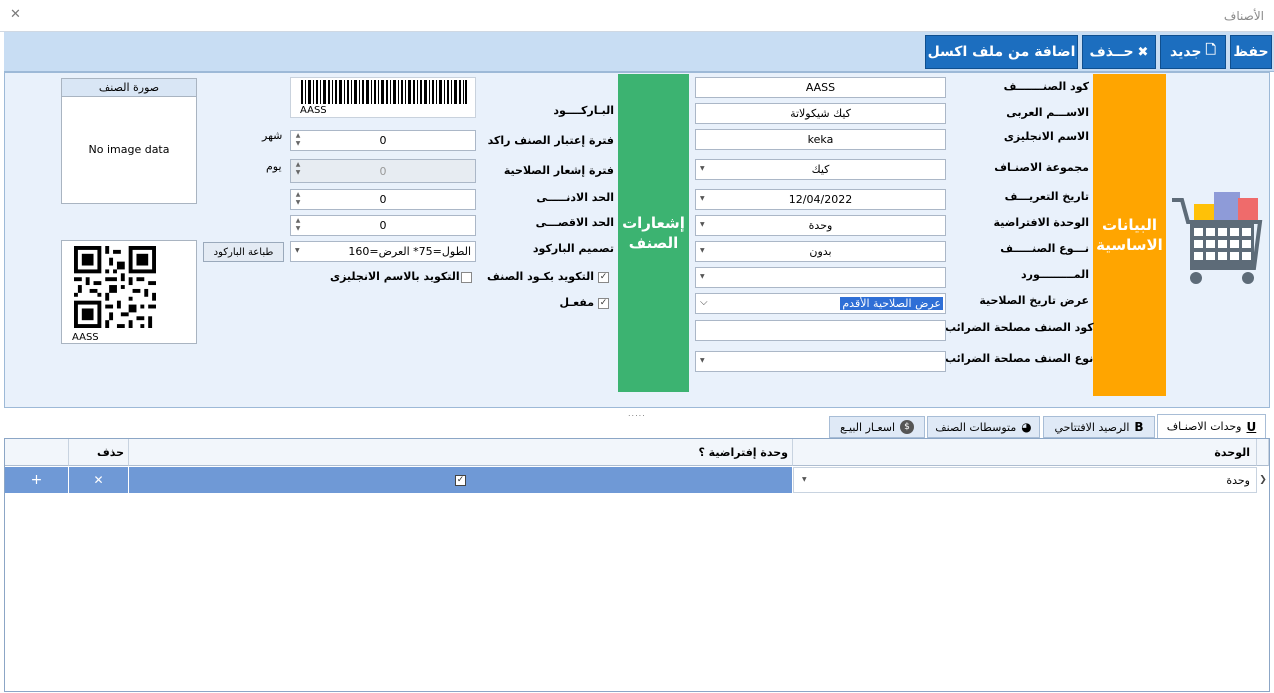 This screenshot has width=1274, height=693. I want to click on barcode-design-label: تصميم الباركود, so click(573, 248).